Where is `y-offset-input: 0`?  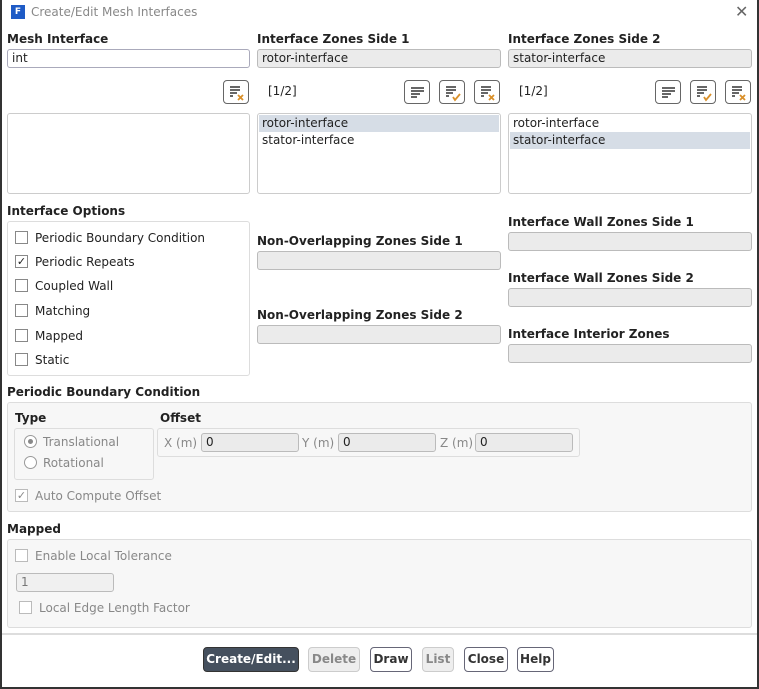 y-offset-input: 0 is located at coordinates (387, 442).